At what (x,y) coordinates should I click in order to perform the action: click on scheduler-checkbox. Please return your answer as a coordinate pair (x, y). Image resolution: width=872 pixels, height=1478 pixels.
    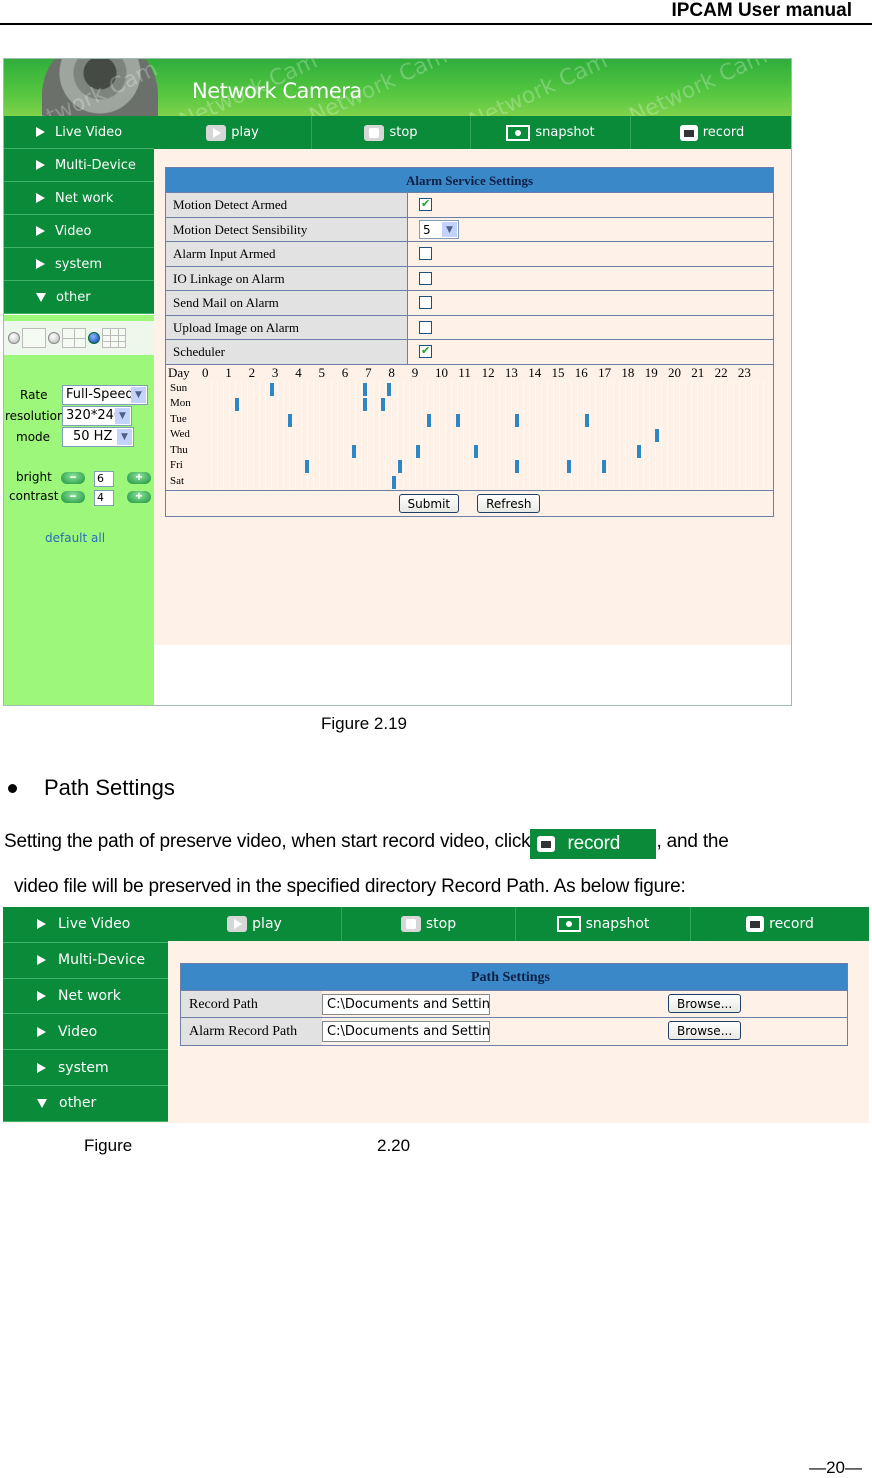
    Looking at the image, I should click on (425, 351).